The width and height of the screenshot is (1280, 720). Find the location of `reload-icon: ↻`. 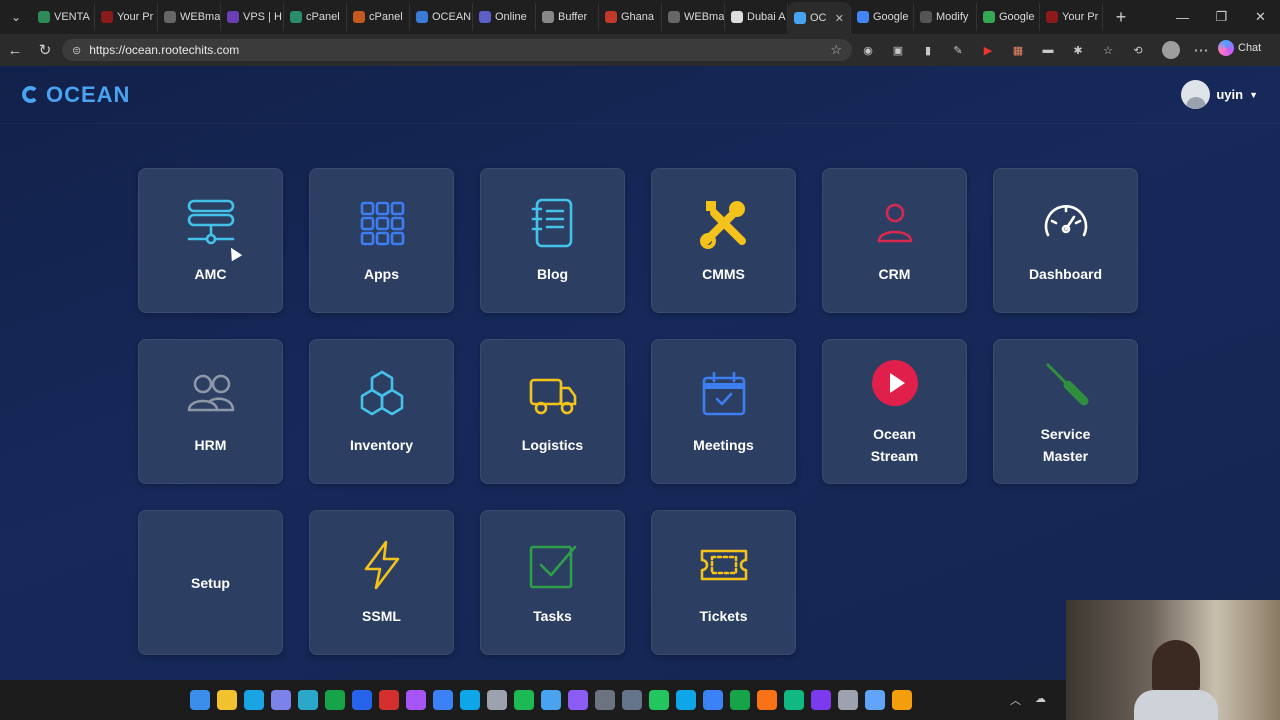

reload-icon: ↻ is located at coordinates (45, 50).